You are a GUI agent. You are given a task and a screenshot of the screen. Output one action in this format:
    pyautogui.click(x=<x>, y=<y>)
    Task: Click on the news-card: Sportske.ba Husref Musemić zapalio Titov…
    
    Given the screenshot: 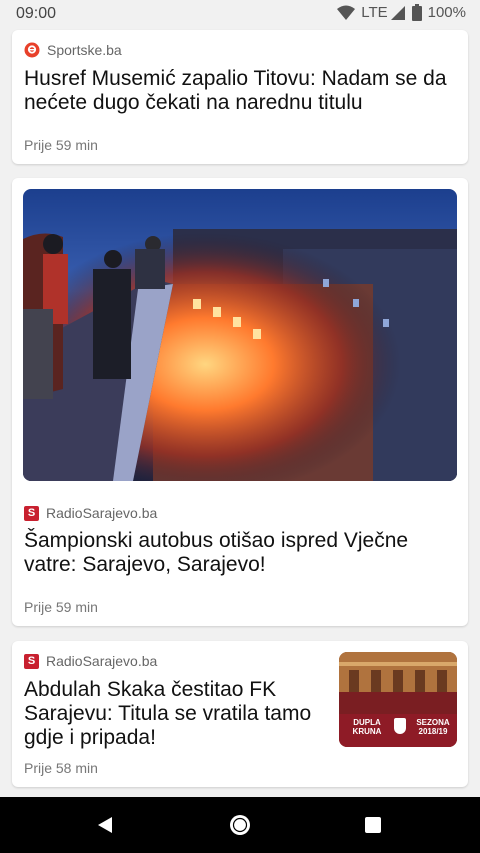 What is the action you would take?
    pyautogui.click(x=240, y=97)
    